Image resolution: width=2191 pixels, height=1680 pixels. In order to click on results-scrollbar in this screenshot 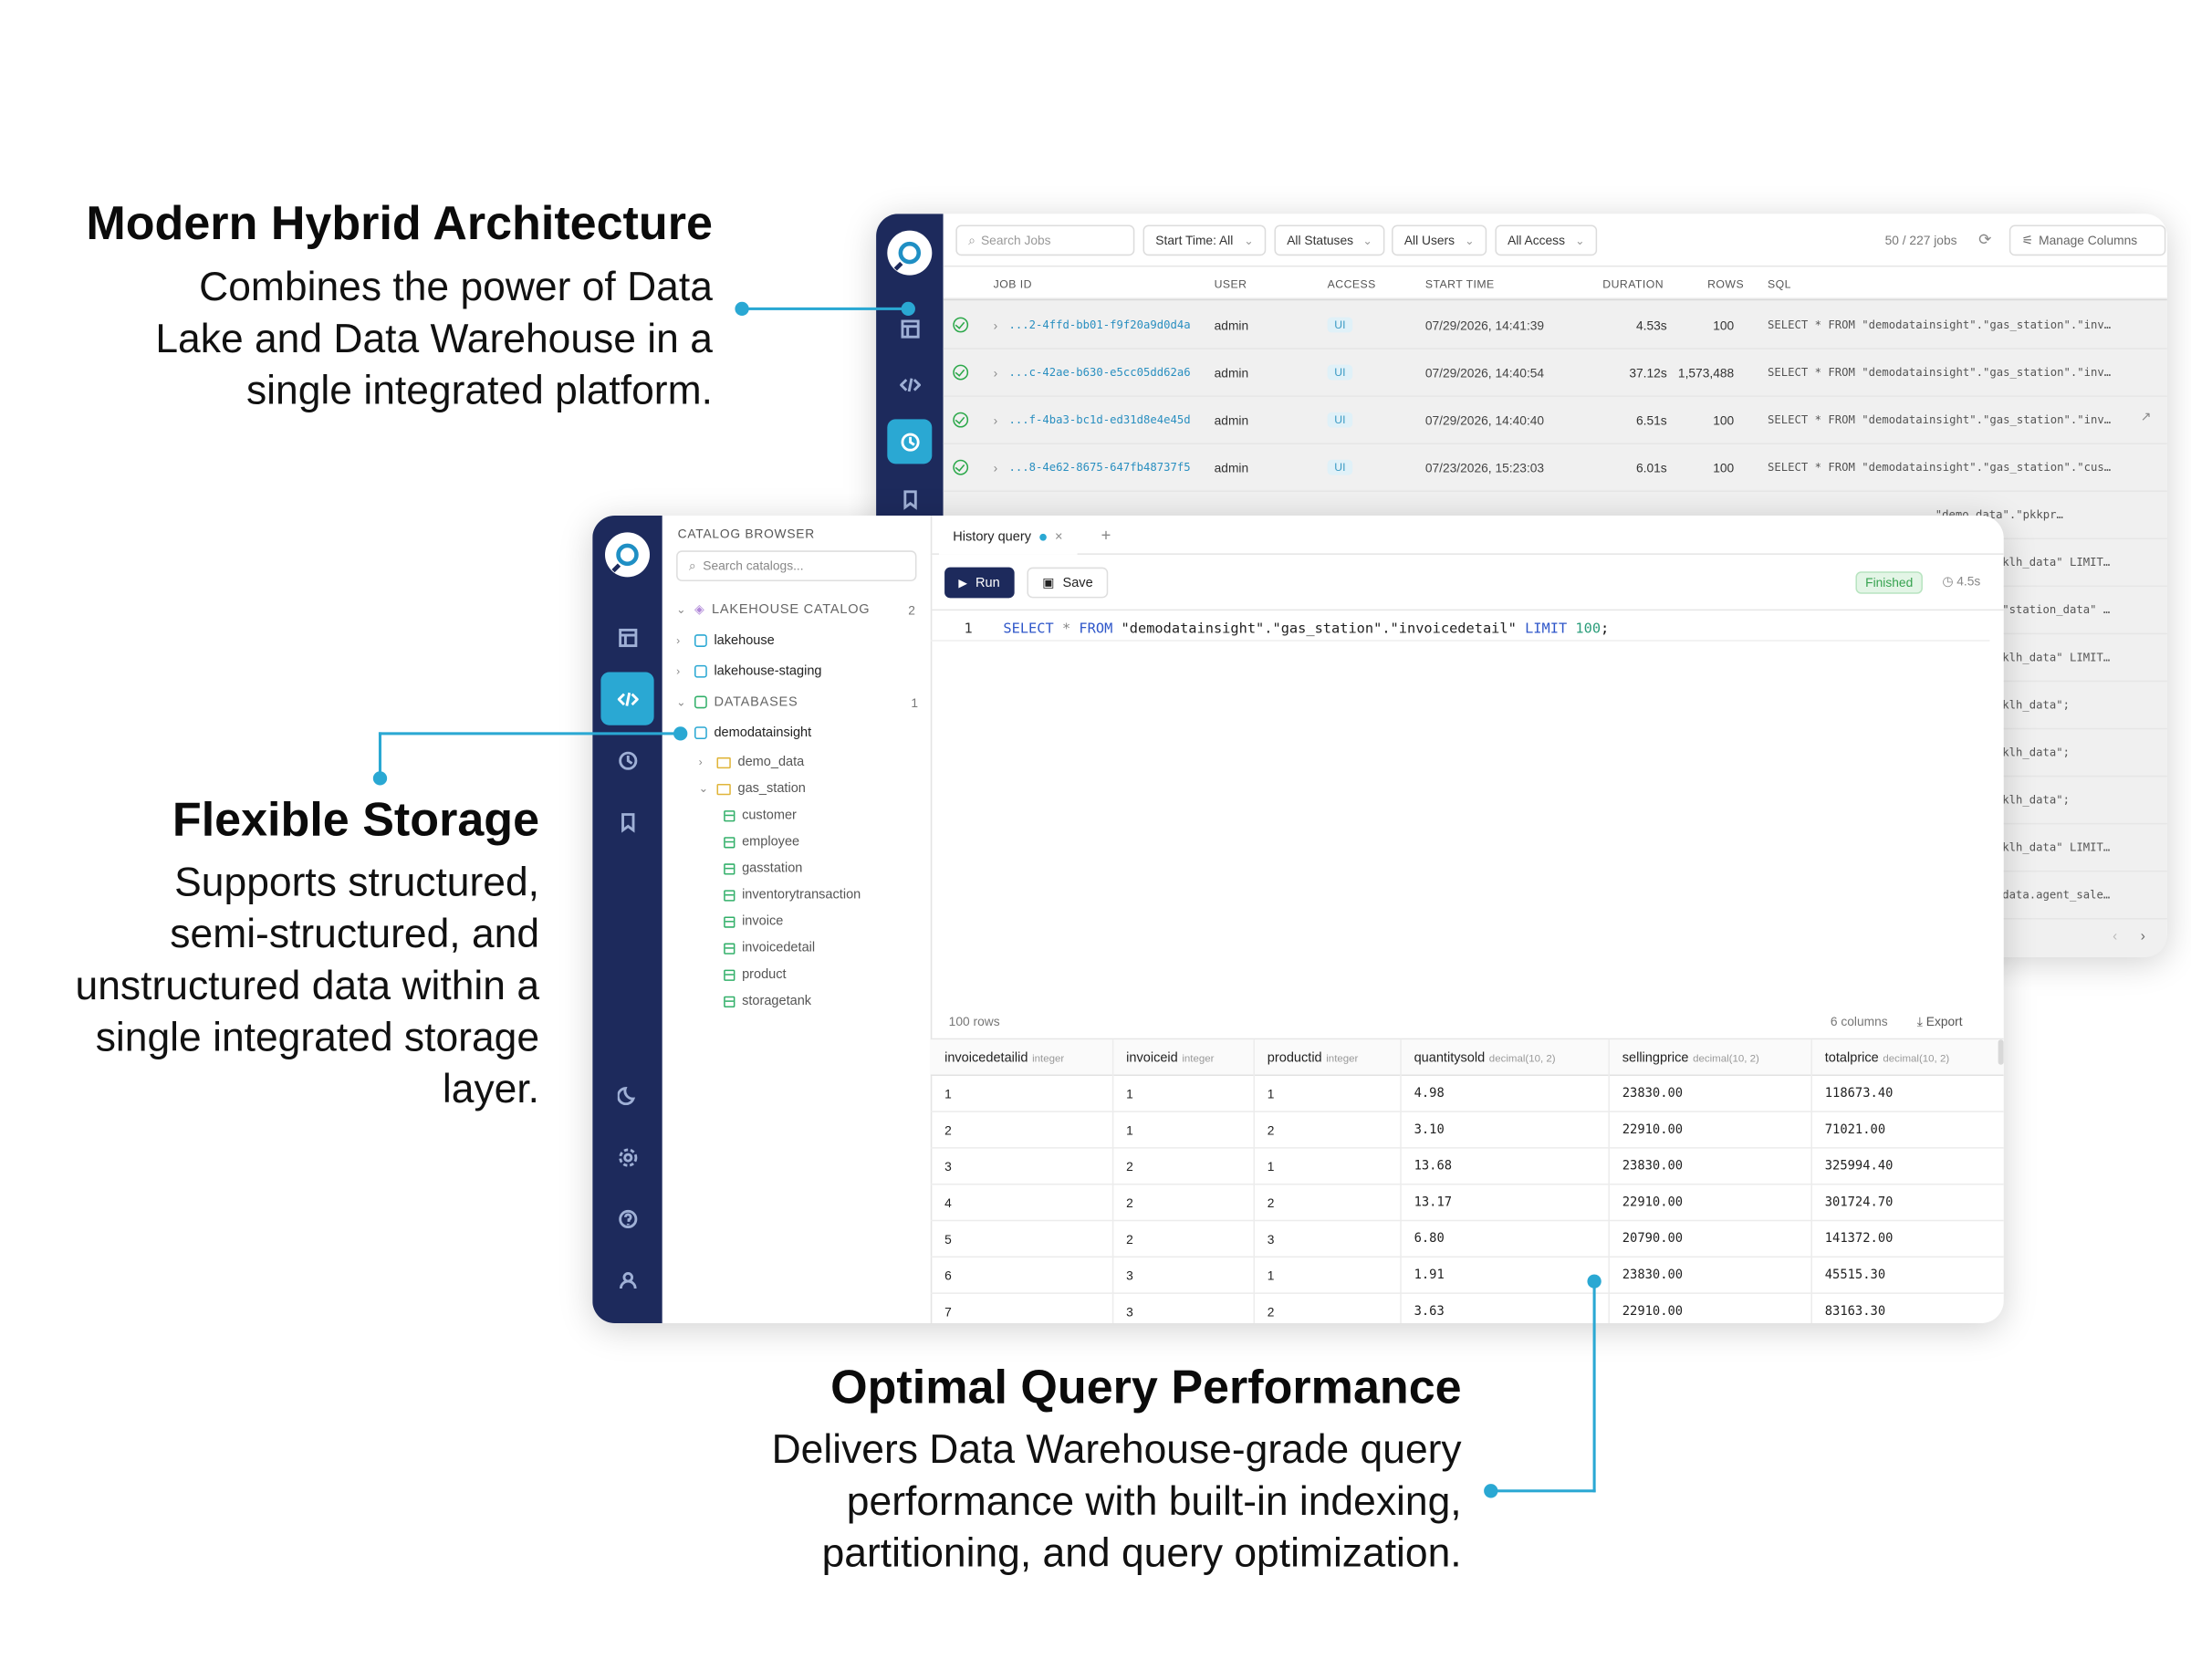, I will do `click(2001, 1052)`.